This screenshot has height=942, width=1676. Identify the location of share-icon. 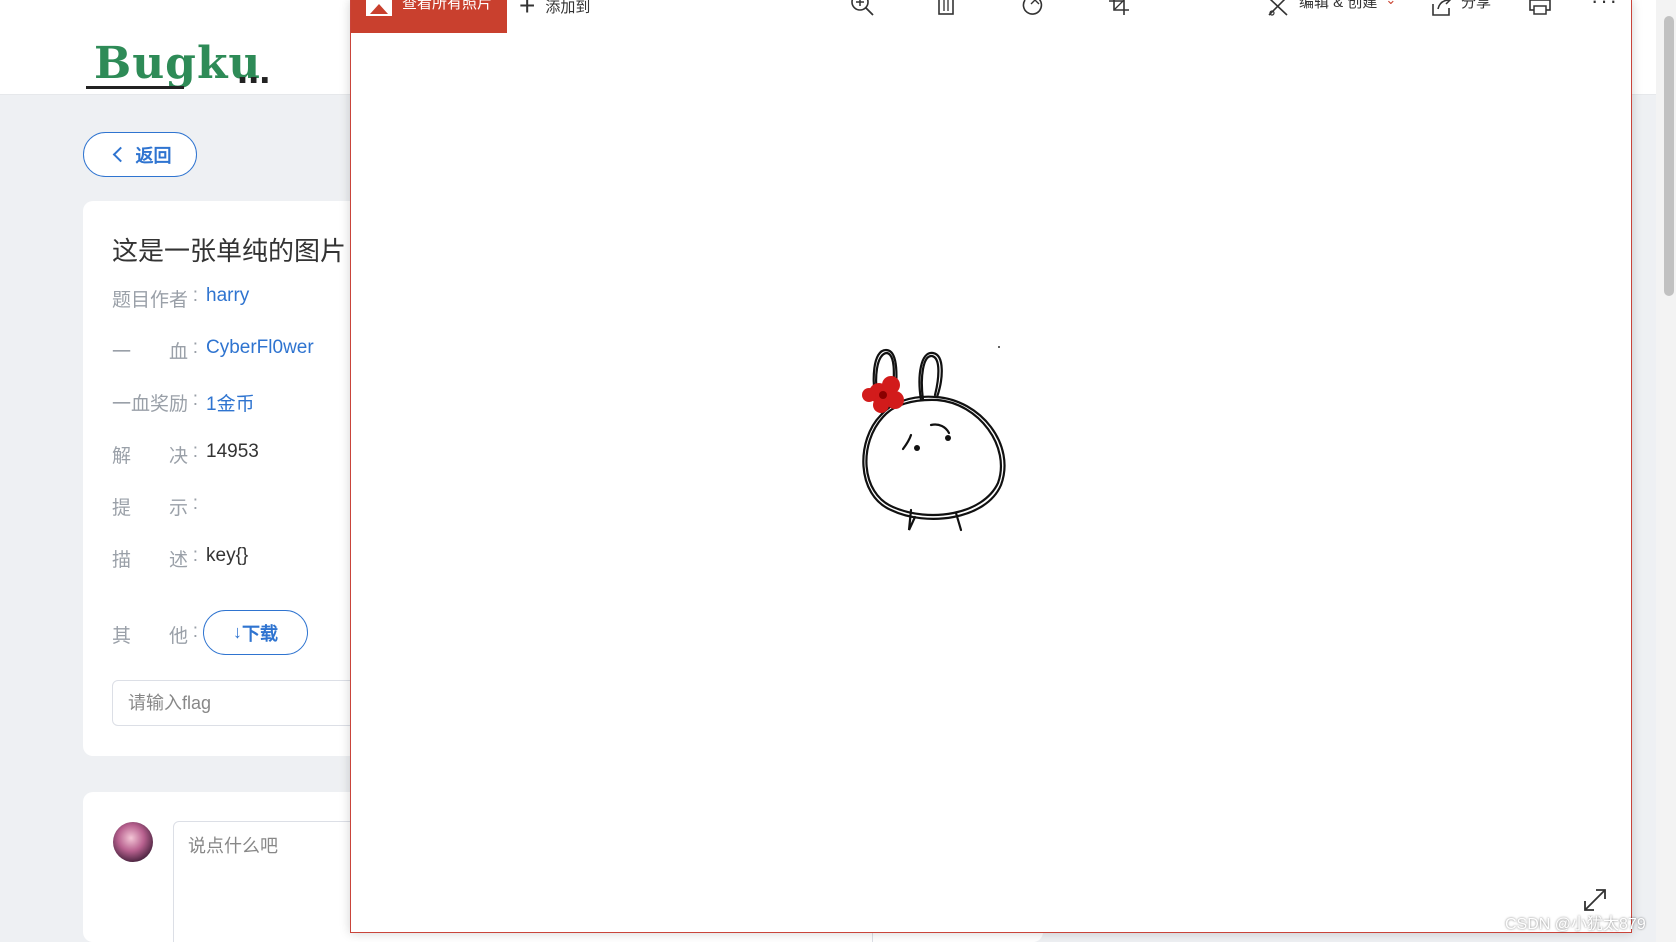
(1442, 8).